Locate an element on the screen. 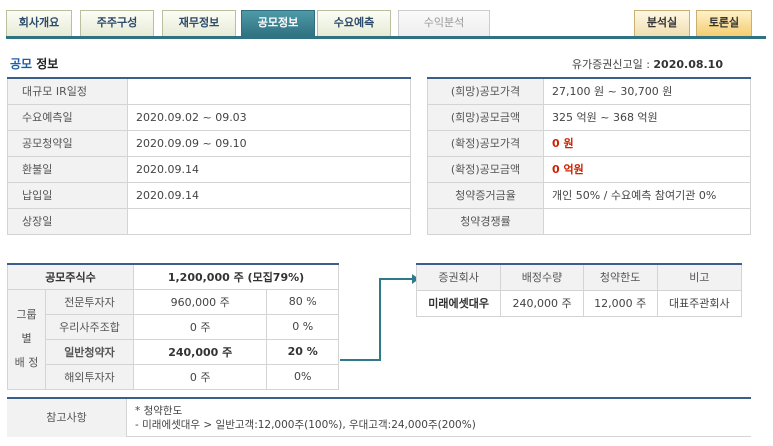 This screenshot has width=773, height=446. tab-bar: 회사개요 주주구성 재무정보 공모정보 수요예측 수익분석 분석실 토론실 is located at coordinates (386, 25).